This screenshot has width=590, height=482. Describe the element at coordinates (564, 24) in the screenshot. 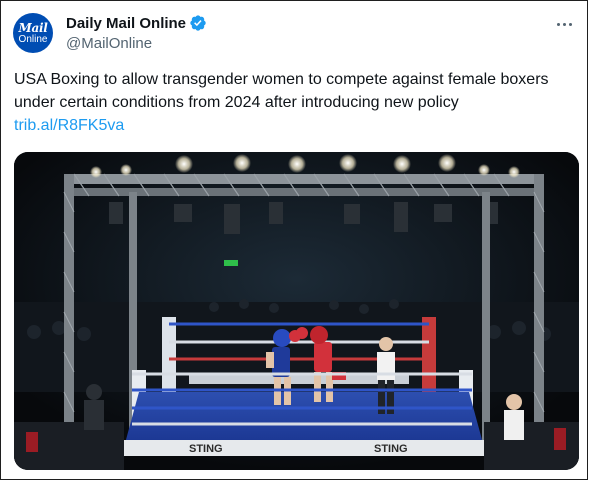

I see `more-options-icon` at that location.